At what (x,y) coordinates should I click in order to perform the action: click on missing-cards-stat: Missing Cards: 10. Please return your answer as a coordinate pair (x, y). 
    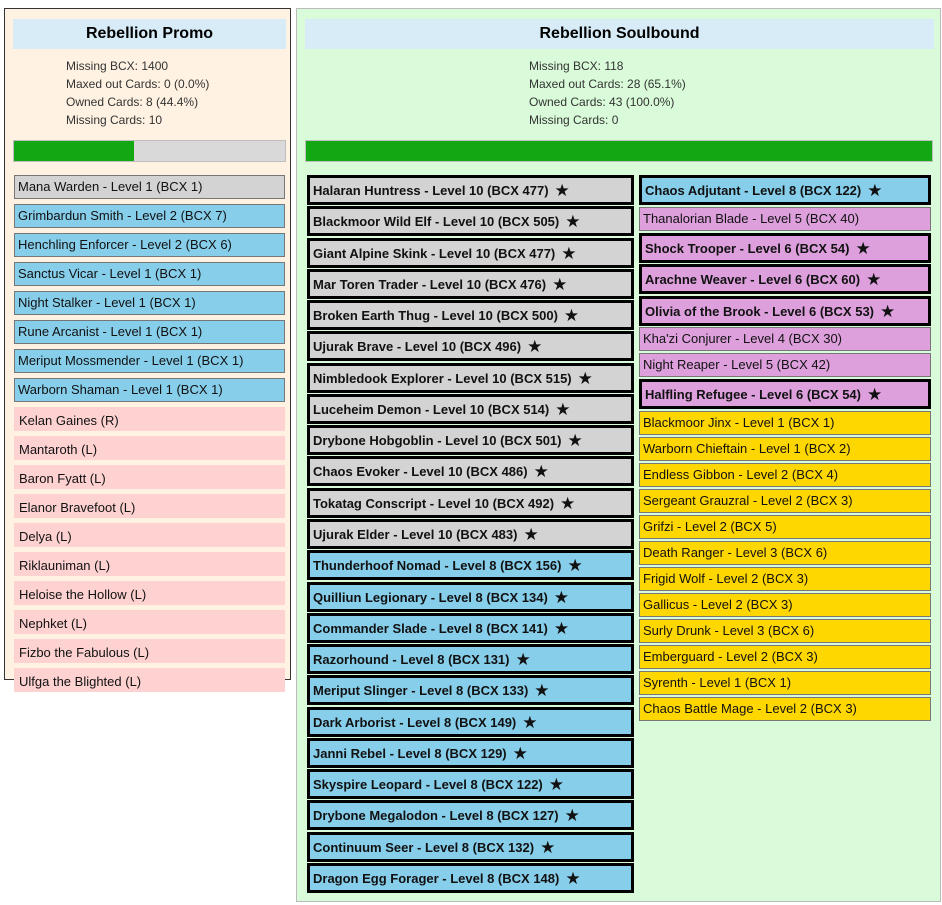
    Looking at the image, I should click on (114, 120).